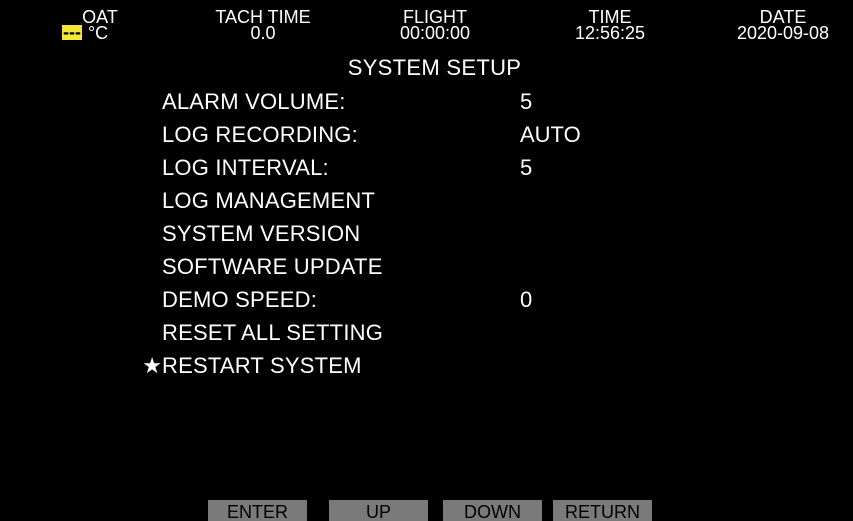 The width and height of the screenshot is (853, 521). Describe the element at coordinates (245, 167) in the screenshot. I see `menu-item-label: LOG INTERVAL:` at that location.